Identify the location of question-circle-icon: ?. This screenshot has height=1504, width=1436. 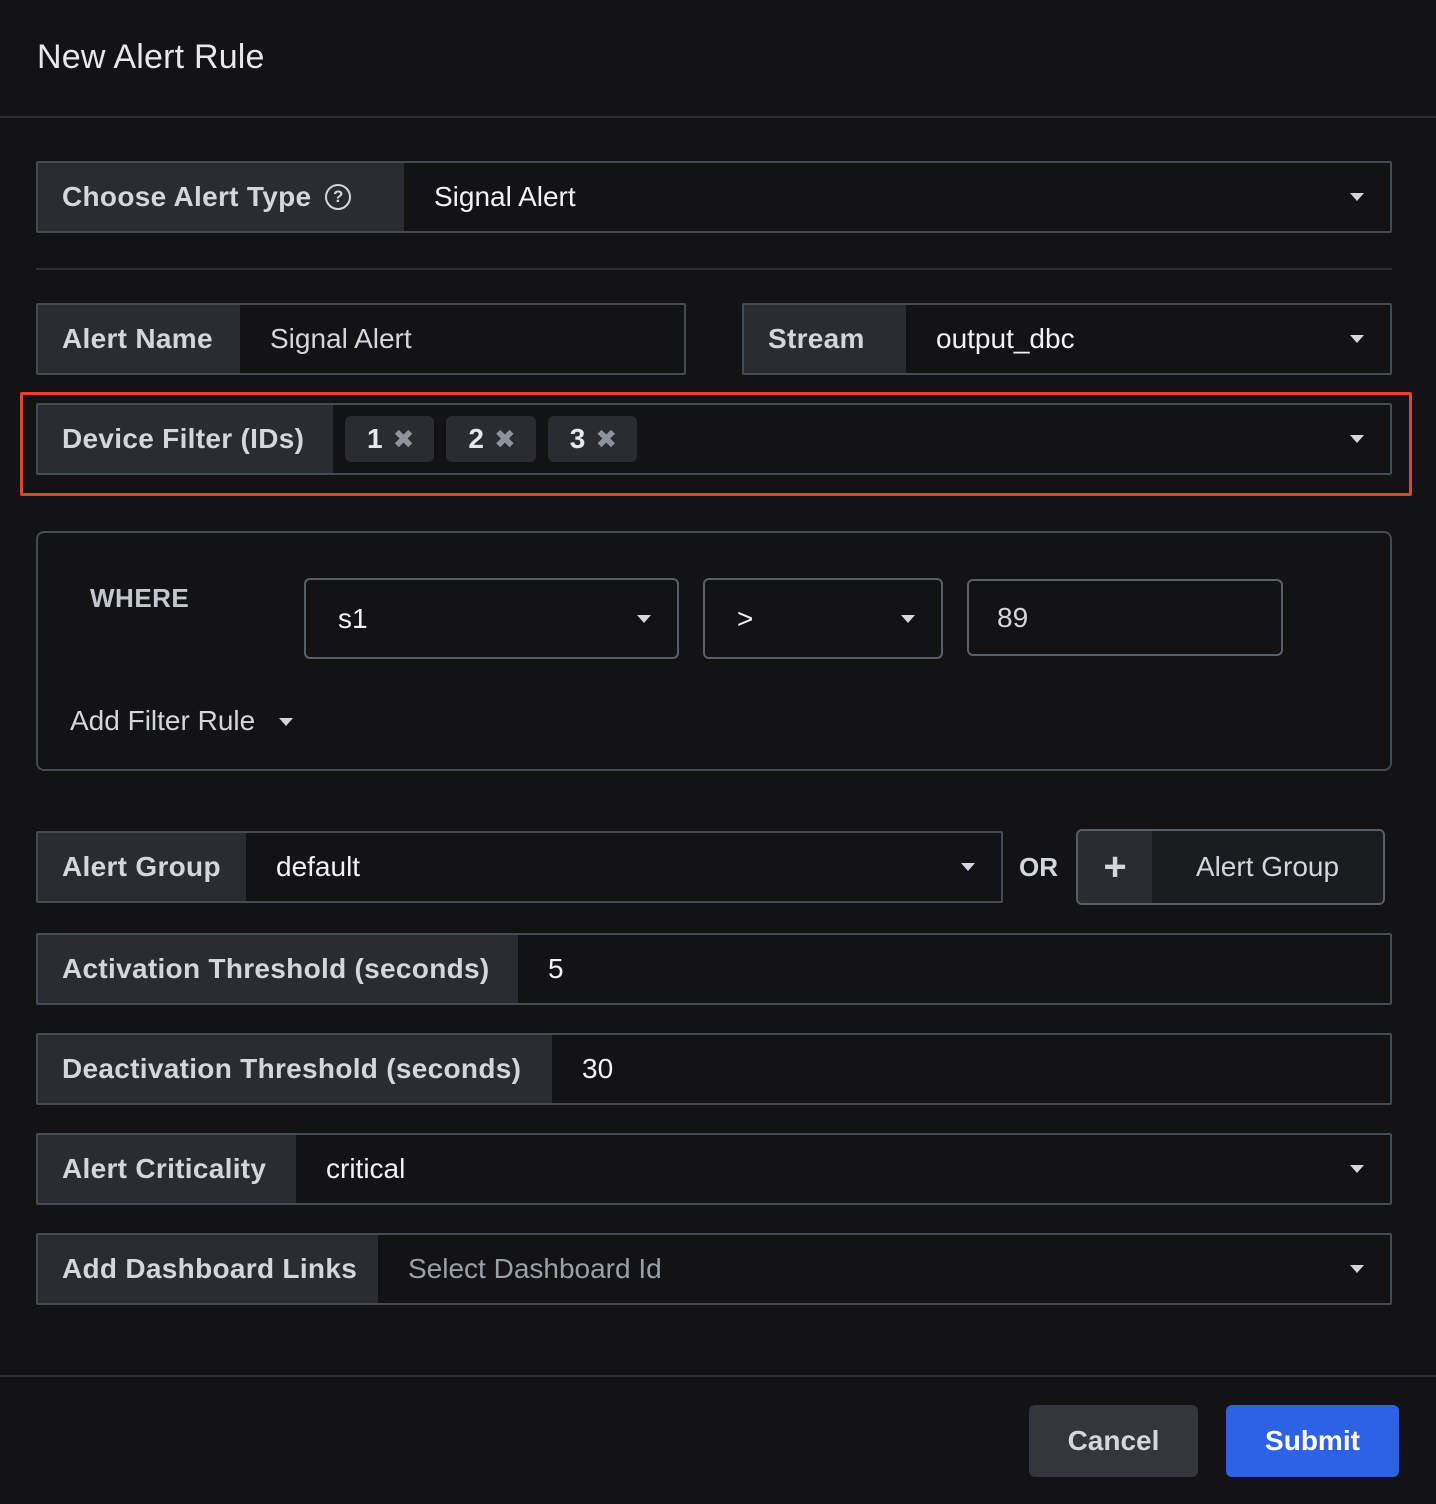
(338, 197).